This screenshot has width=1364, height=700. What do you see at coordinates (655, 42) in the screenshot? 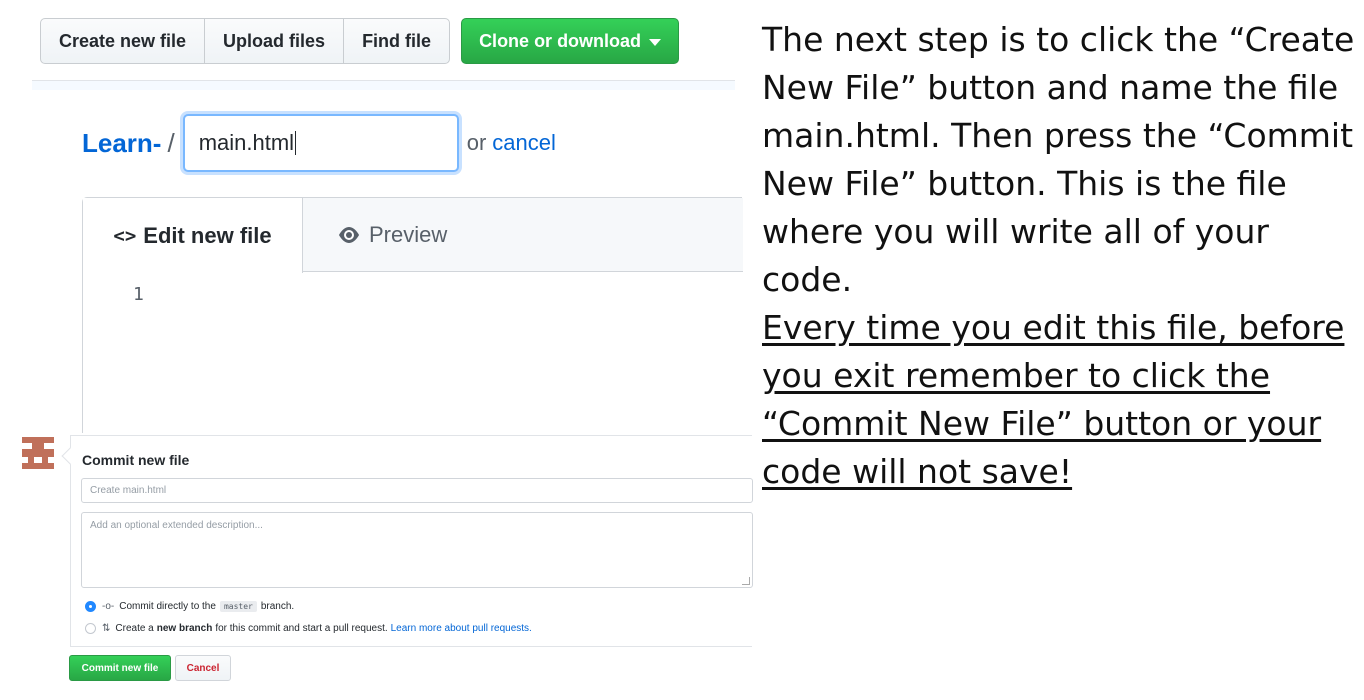
I see `caret-down-icon` at bounding box center [655, 42].